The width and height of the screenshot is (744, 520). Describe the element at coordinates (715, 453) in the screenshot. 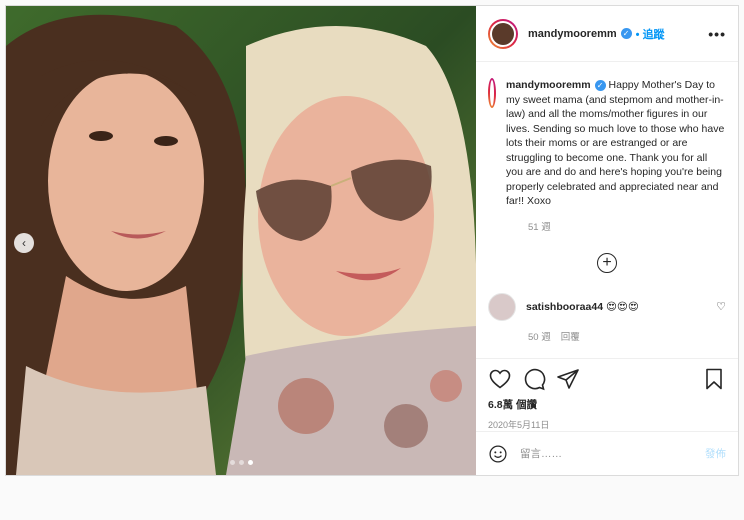

I see `post-comment-button: 發佈` at that location.